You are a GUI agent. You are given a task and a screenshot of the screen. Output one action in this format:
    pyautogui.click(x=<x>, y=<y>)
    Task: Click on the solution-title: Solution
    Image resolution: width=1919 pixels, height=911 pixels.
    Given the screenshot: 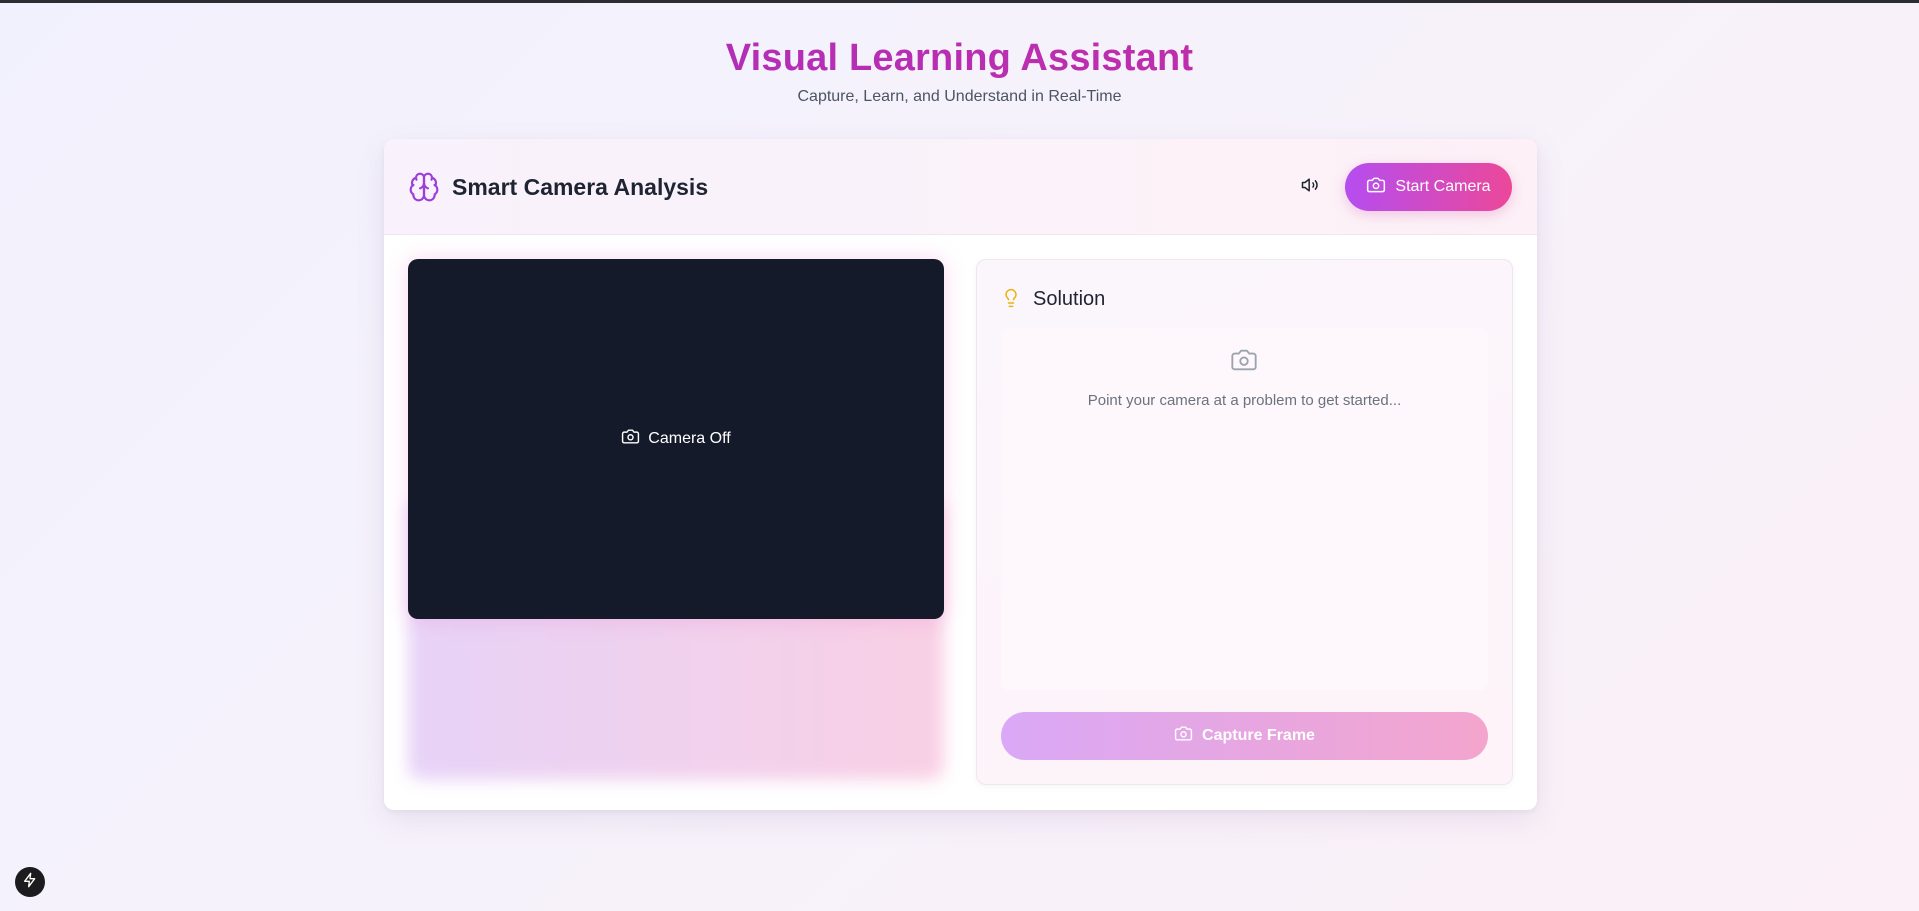 What is the action you would take?
    pyautogui.click(x=1069, y=299)
    